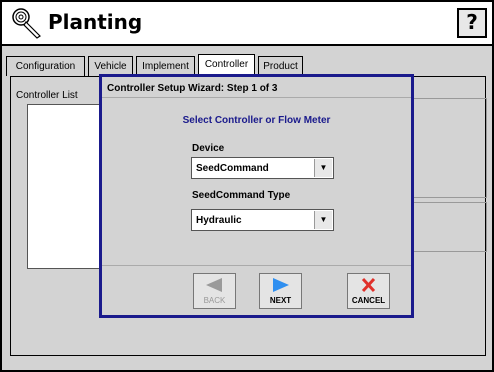 Image resolution: width=494 pixels, height=372 pixels. I want to click on back-button-label: BACK, so click(214, 300).